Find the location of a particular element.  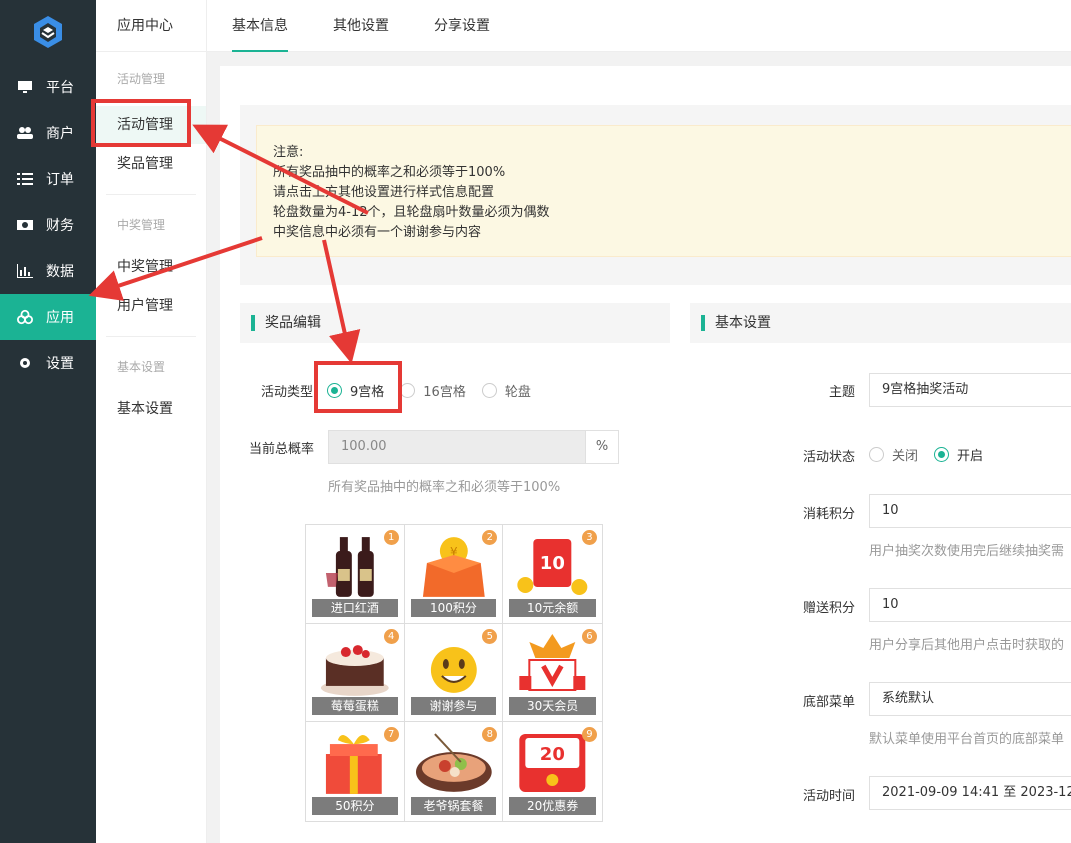

cost-points-label: 消耗积分 is located at coordinates (828, 514).